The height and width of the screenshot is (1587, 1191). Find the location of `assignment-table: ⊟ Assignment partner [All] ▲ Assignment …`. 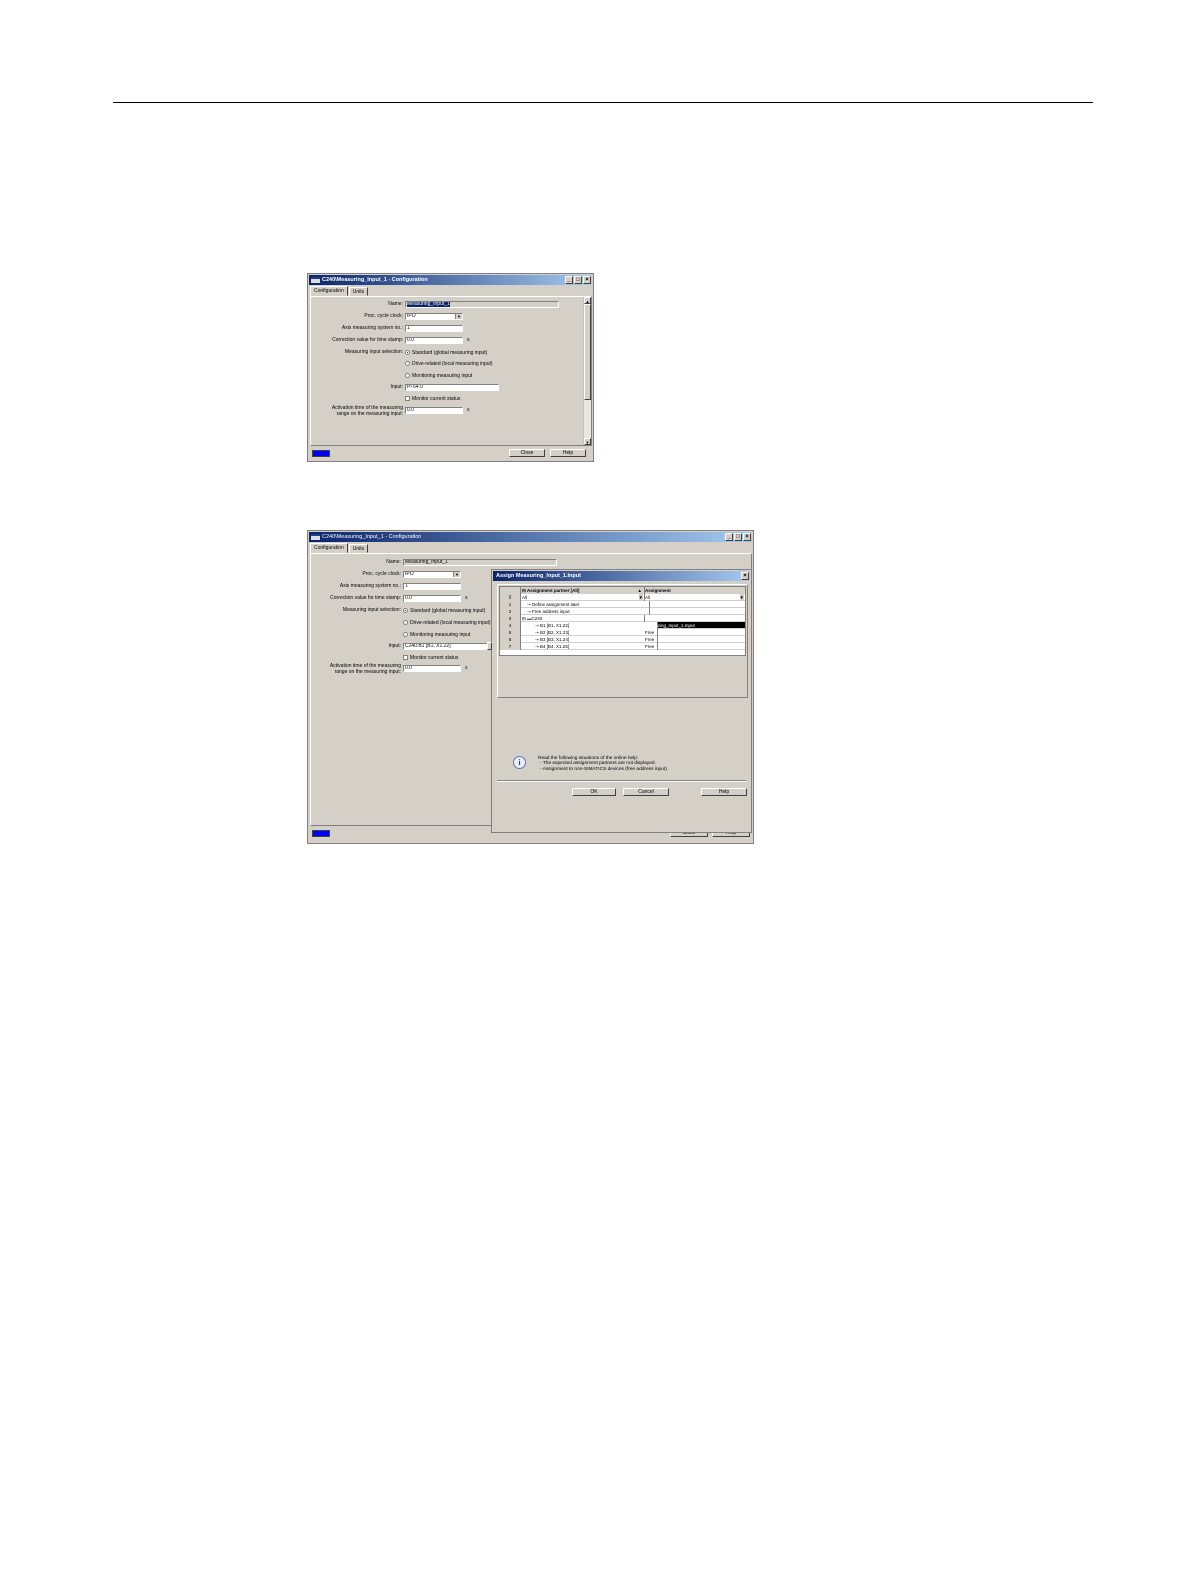

assignment-table: ⊟ Assignment partner [All] ▲ Assignment … is located at coordinates (622, 621).